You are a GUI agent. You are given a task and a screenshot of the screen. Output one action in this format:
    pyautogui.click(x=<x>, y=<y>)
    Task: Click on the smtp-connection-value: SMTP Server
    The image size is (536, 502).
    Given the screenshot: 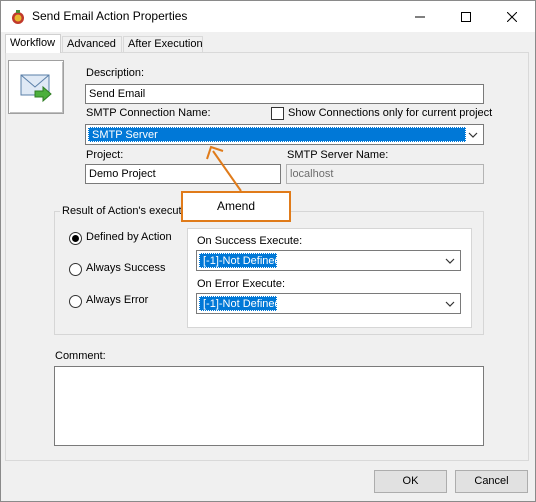 What is the action you would take?
    pyautogui.click(x=277, y=134)
    